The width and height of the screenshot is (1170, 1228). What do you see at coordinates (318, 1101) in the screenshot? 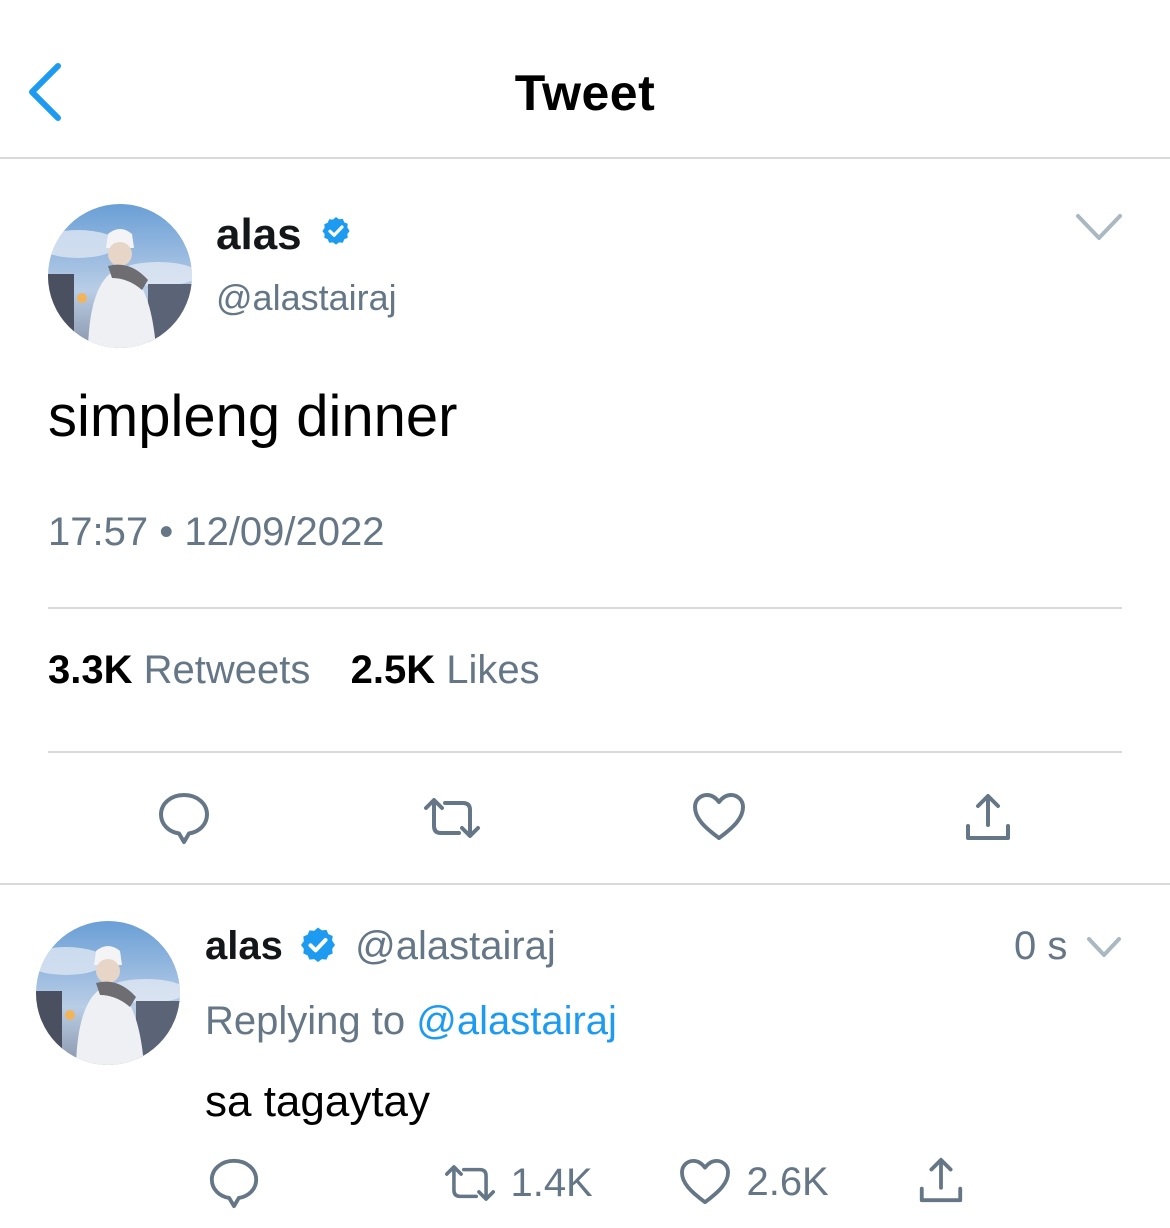
I see `reply-text: sa tagaytay` at bounding box center [318, 1101].